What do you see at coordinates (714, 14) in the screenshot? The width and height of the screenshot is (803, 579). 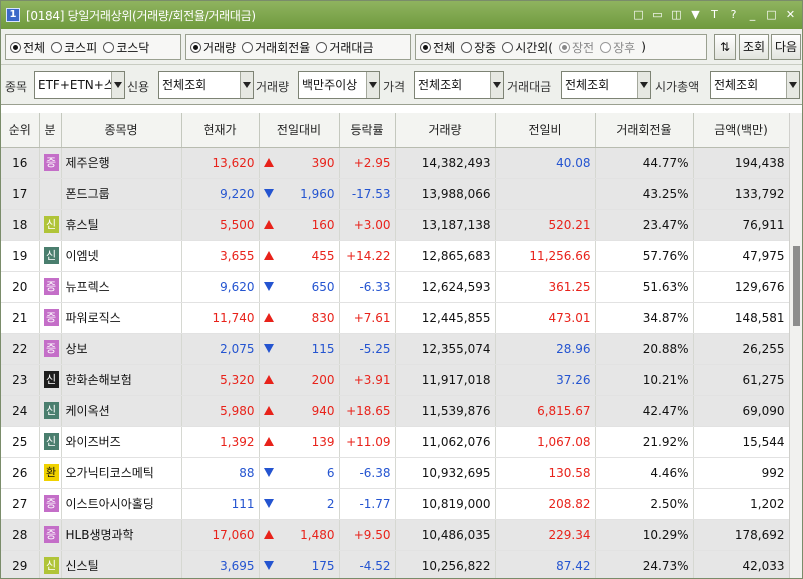 I see `font-icon: T` at bounding box center [714, 14].